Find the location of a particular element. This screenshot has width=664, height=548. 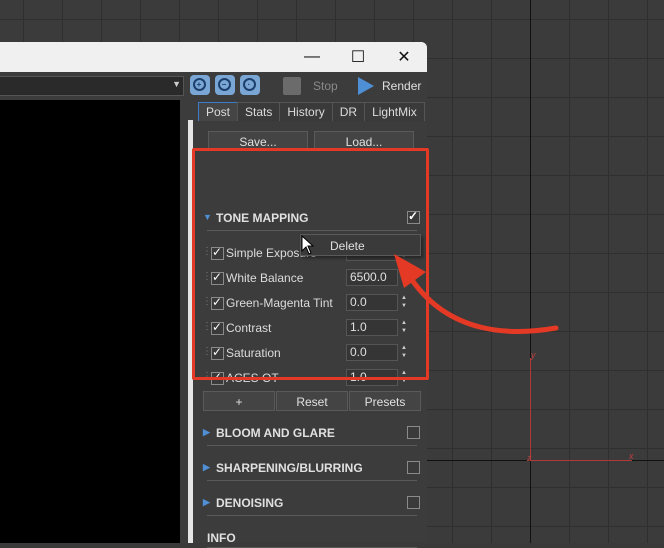

stop-button: Stop is located at coordinates (315, 86).